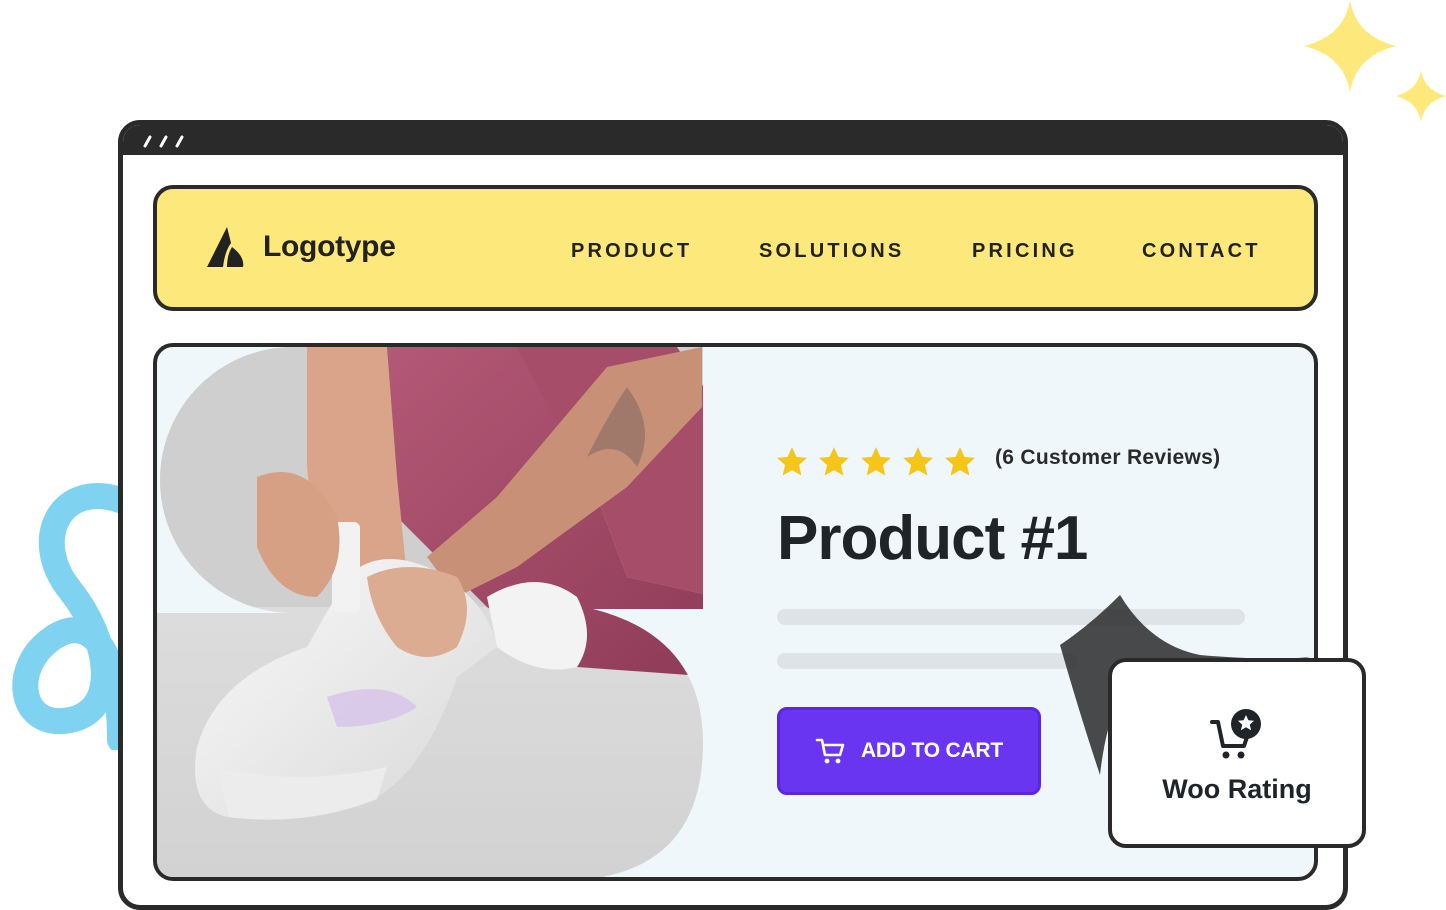 The image size is (1446, 910). I want to click on reviews-count: (6 Customer Reviews), so click(1107, 458).